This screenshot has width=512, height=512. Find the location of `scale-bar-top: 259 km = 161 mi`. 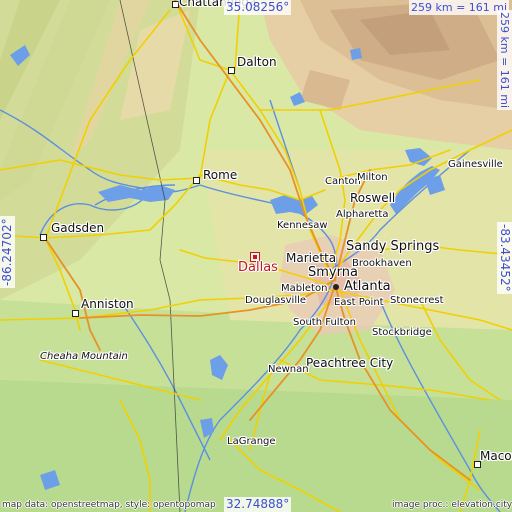

scale-bar-top: 259 km = 161 mi is located at coordinates (459, 7).